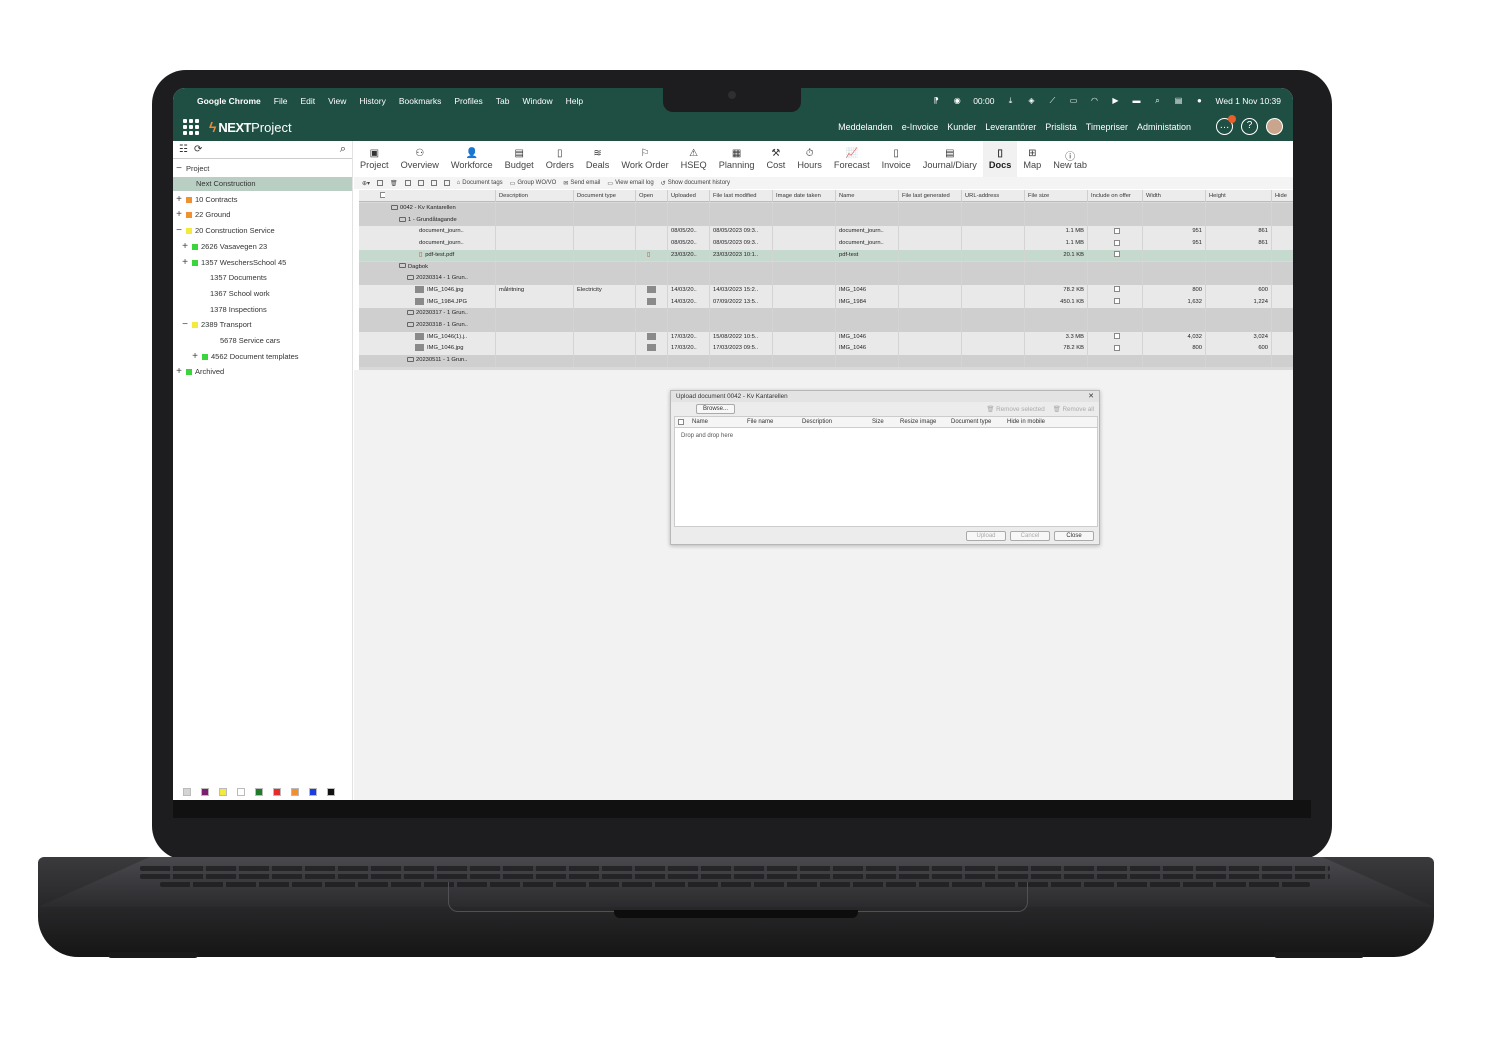 The height and width of the screenshot is (1047, 1500). I want to click on sidebar-item: − 2389 Transport, so click(216, 325).